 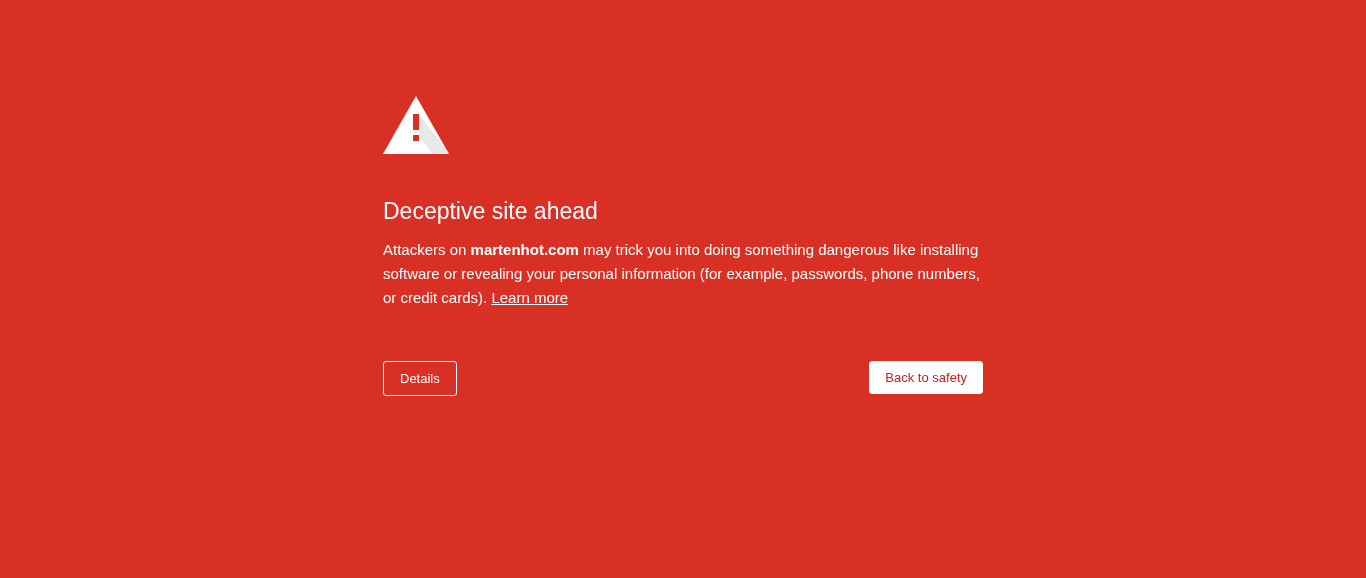 I want to click on warning-icon, so click(x=416, y=125).